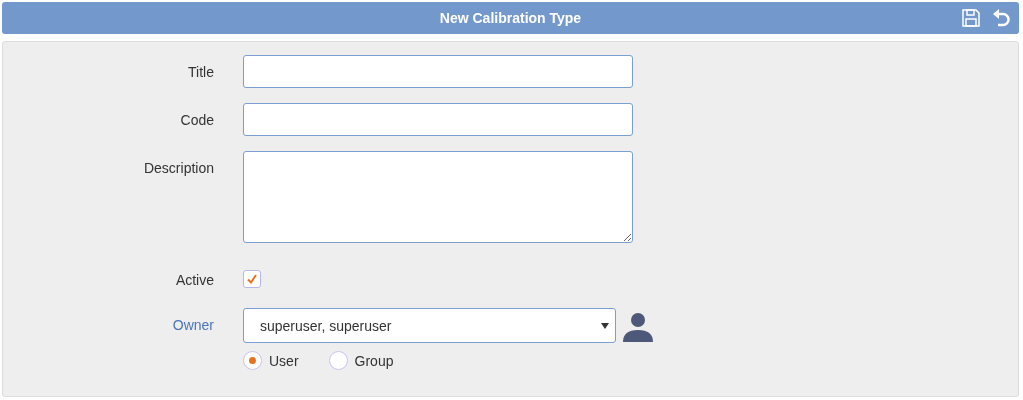 The width and height of the screenshot is (1023, 400). What do you see at coordinates (178, 168) in the screenshot?
I see `field-label: Description` at bounding box center [178, 168].